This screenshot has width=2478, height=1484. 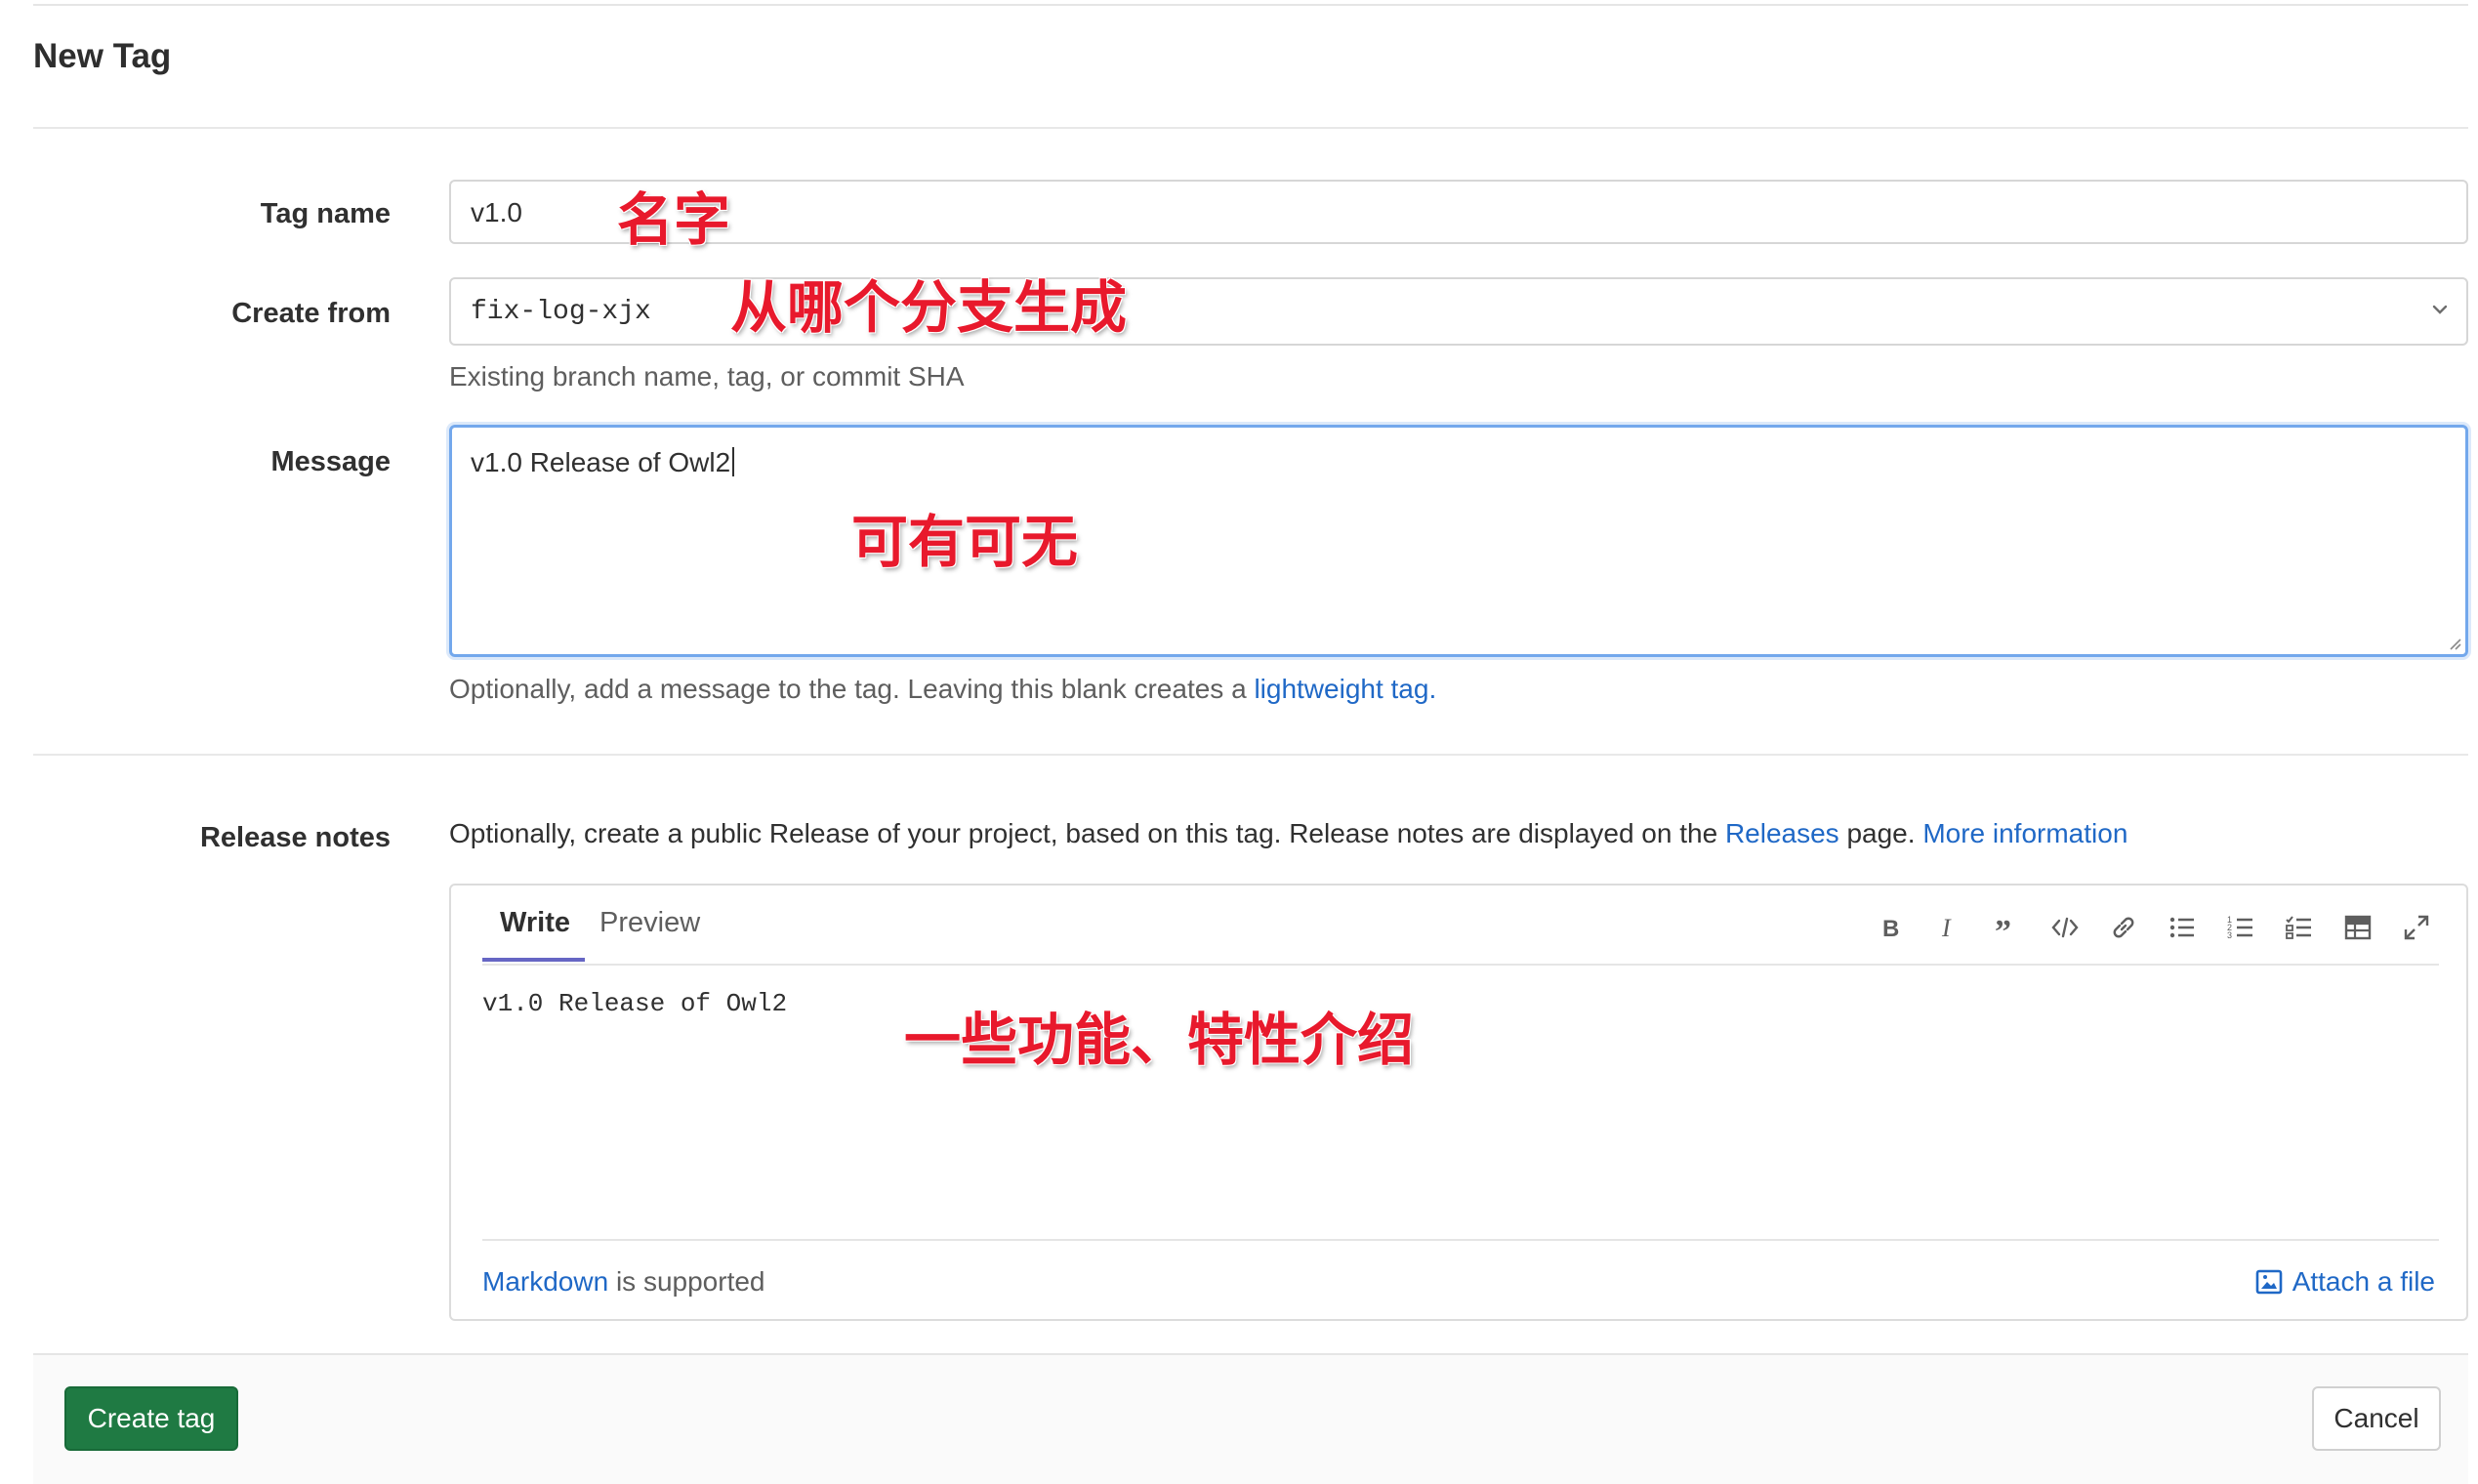 What do you see at coordinates (674, 220) in the screenshot?
I see `tag-name-annotation: 名字` at bounding box center [674, 220].